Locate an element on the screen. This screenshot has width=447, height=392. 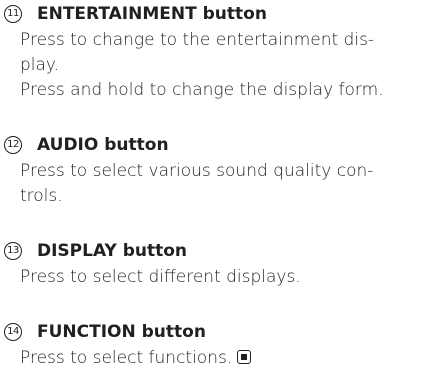
entry-description-line: trols. is located at coordinates (41, 196).